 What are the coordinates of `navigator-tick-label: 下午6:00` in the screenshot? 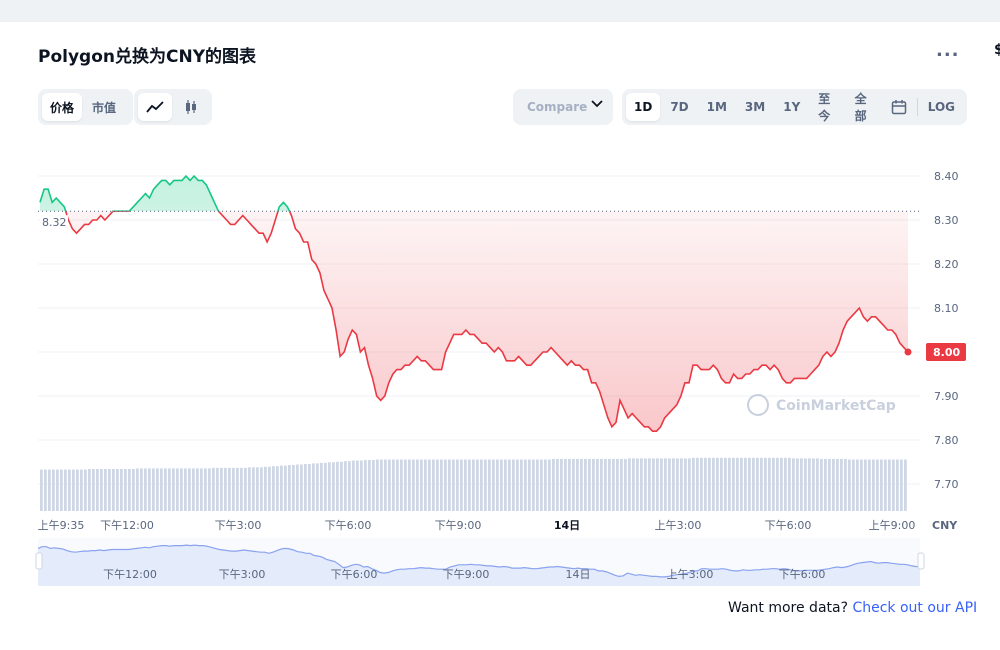 It's located at (354, 574).